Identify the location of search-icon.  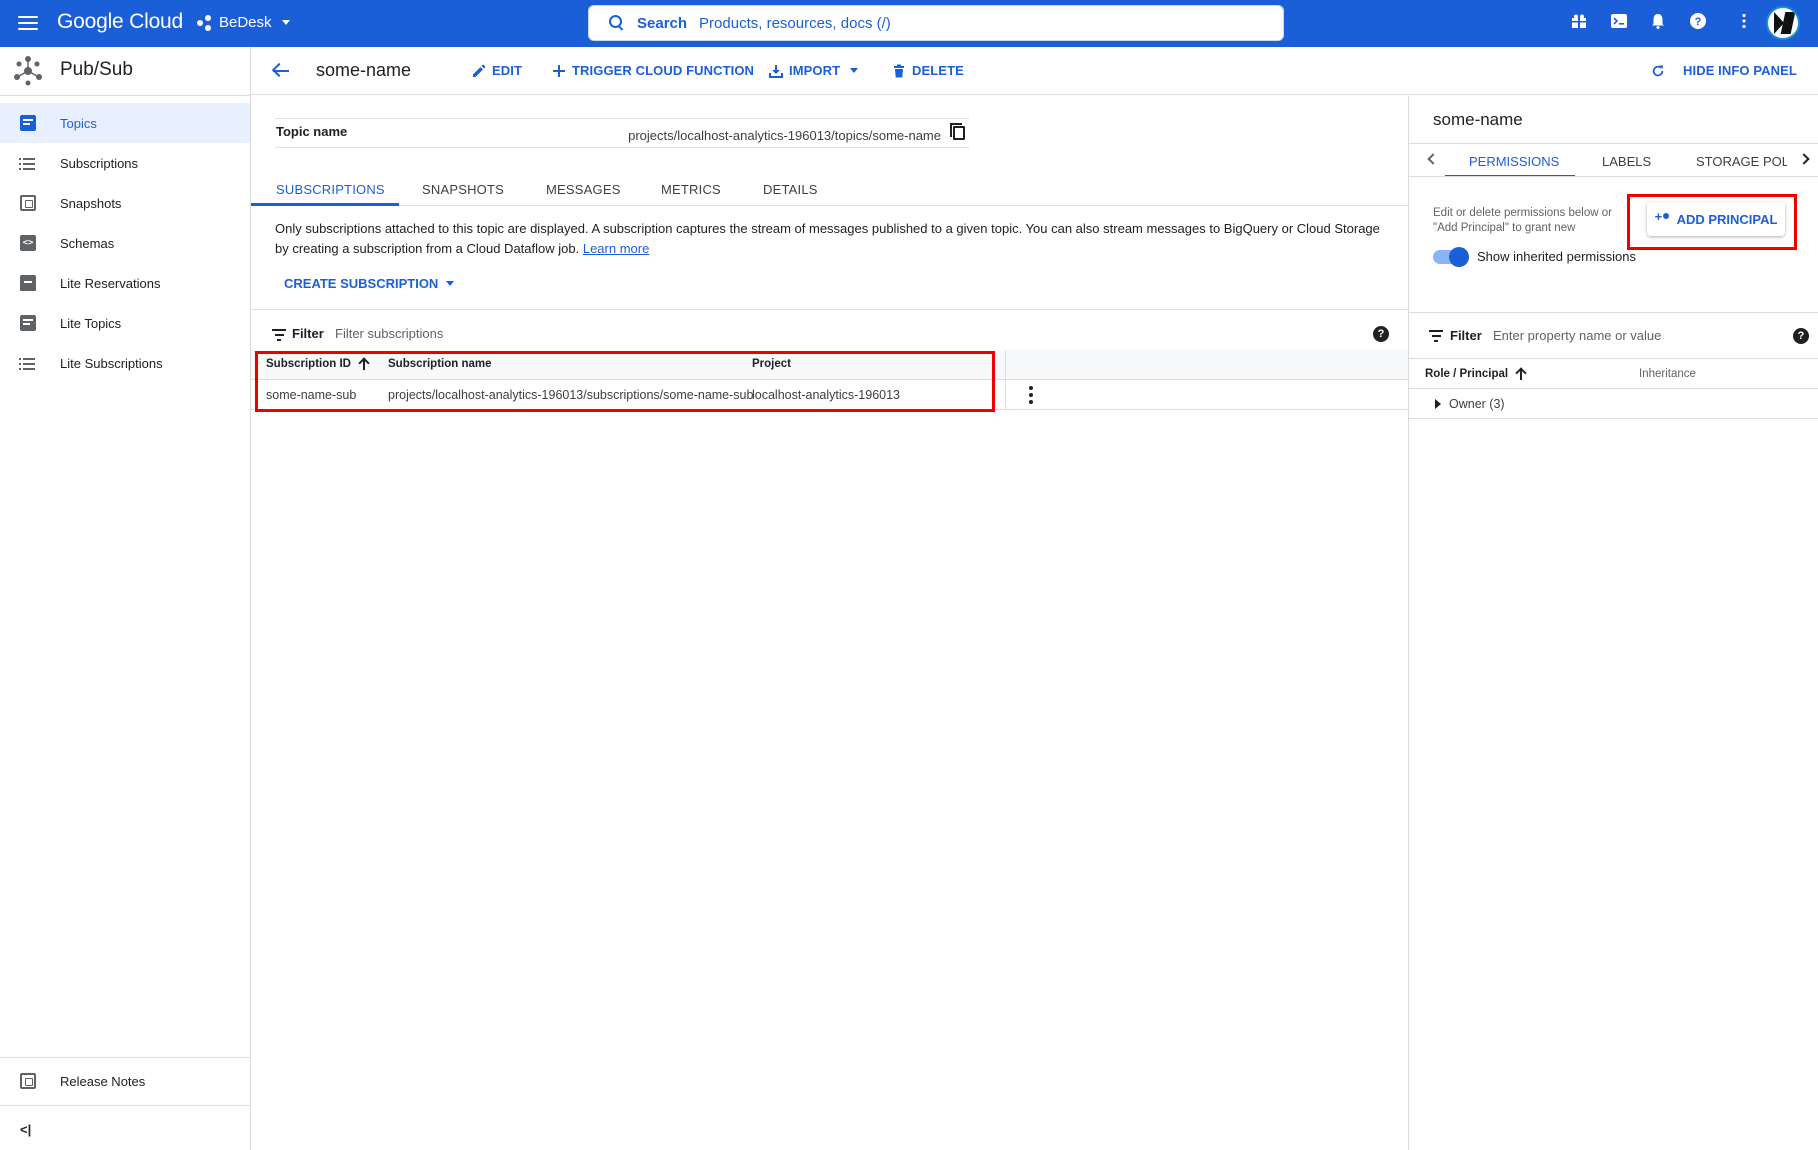
(617, 23).